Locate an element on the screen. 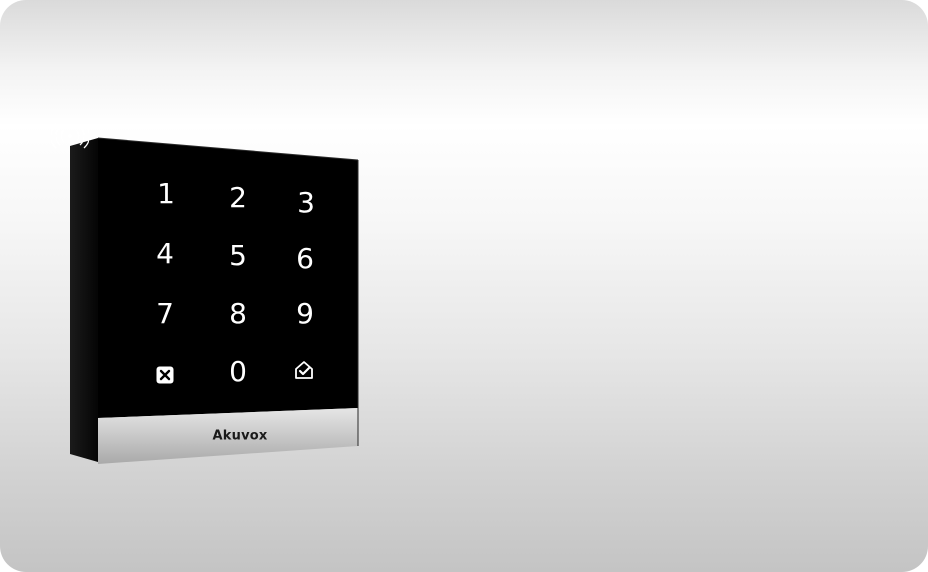  key-8: 8 is located at coordinates (238, 314).